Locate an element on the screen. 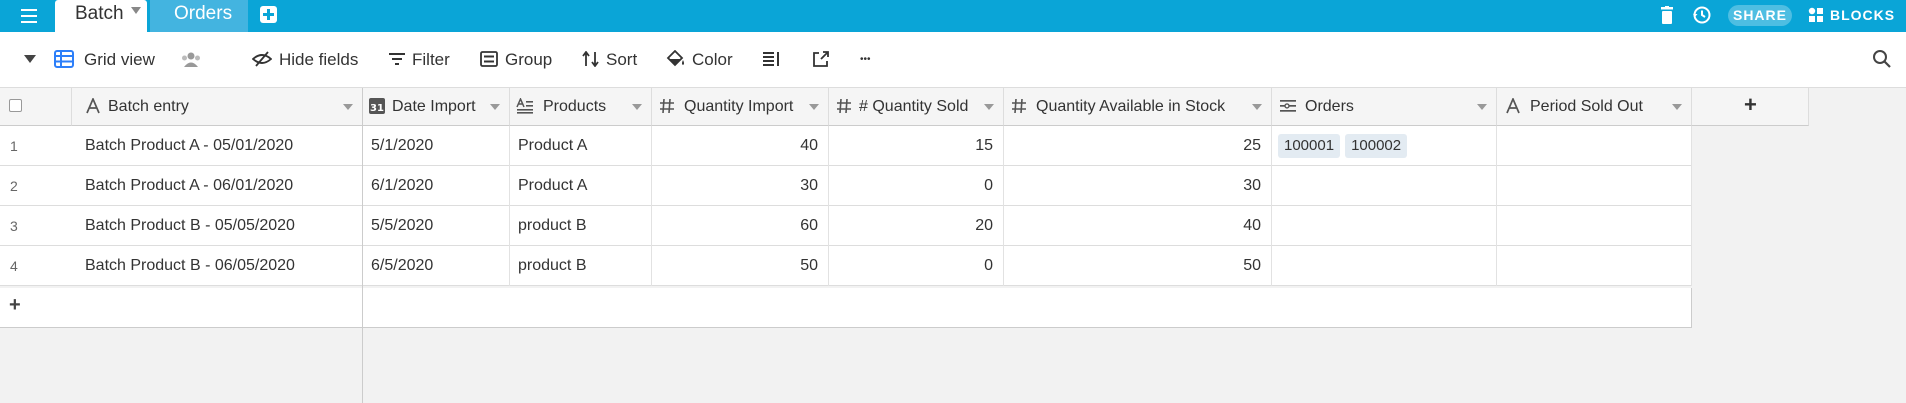  group-icon is located at coordinates (489, 59).